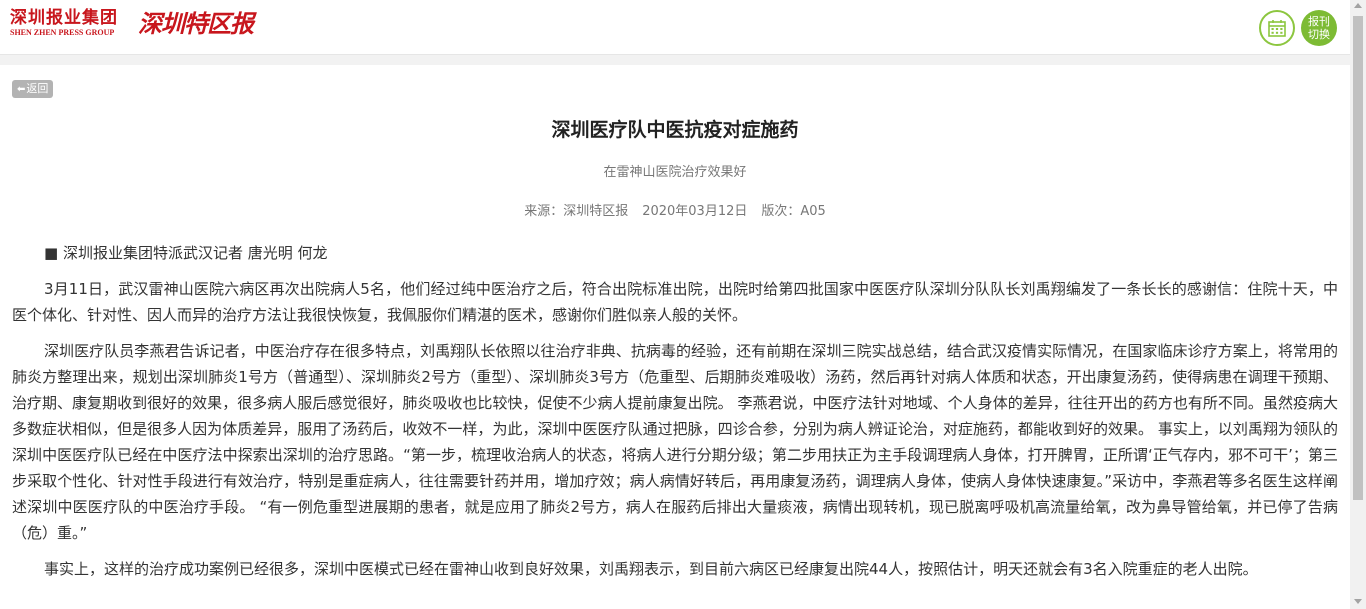  What do you see at coordinates (64, 18) in the screenshot?
I see `press-group-name: 深圳报业集团` at bounding box center [64, 18].